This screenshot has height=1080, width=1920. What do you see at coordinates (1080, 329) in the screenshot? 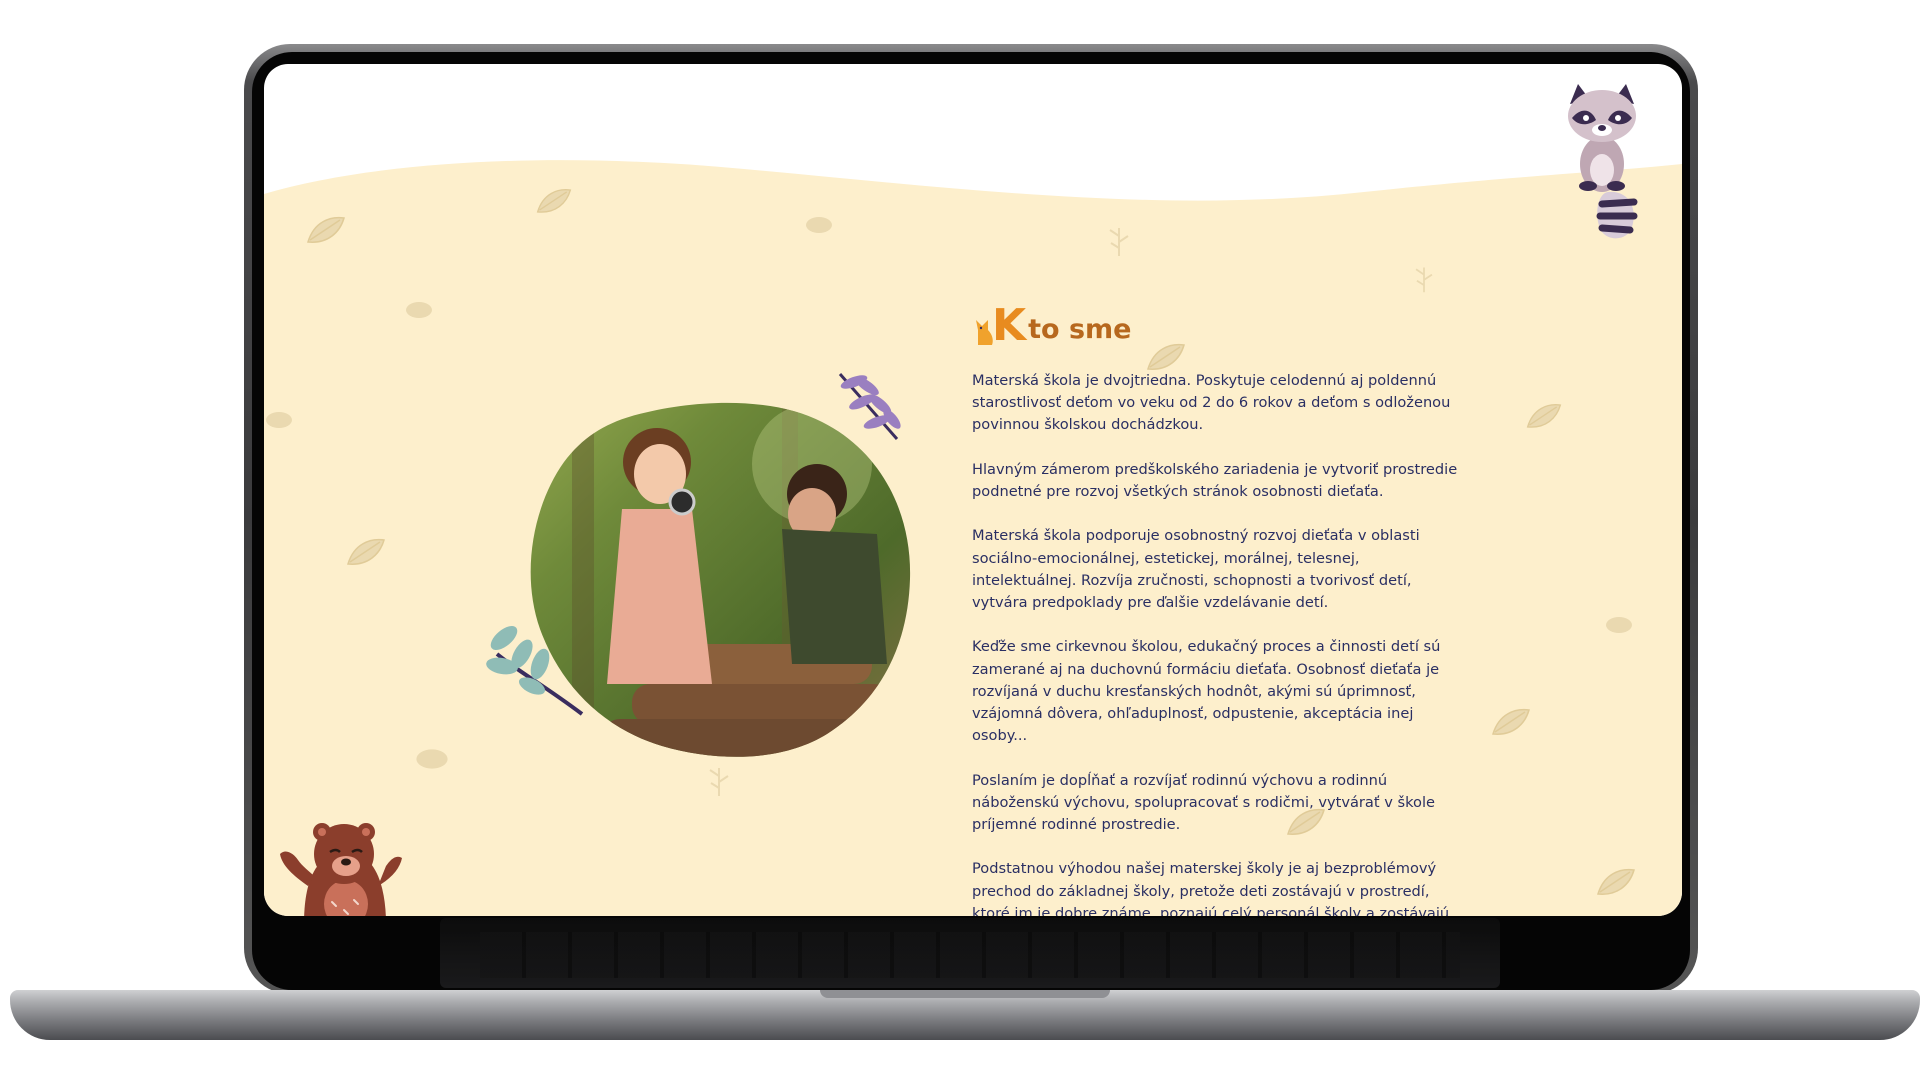
I see `heading-text: to sme` at bounding box center [1080, 329].